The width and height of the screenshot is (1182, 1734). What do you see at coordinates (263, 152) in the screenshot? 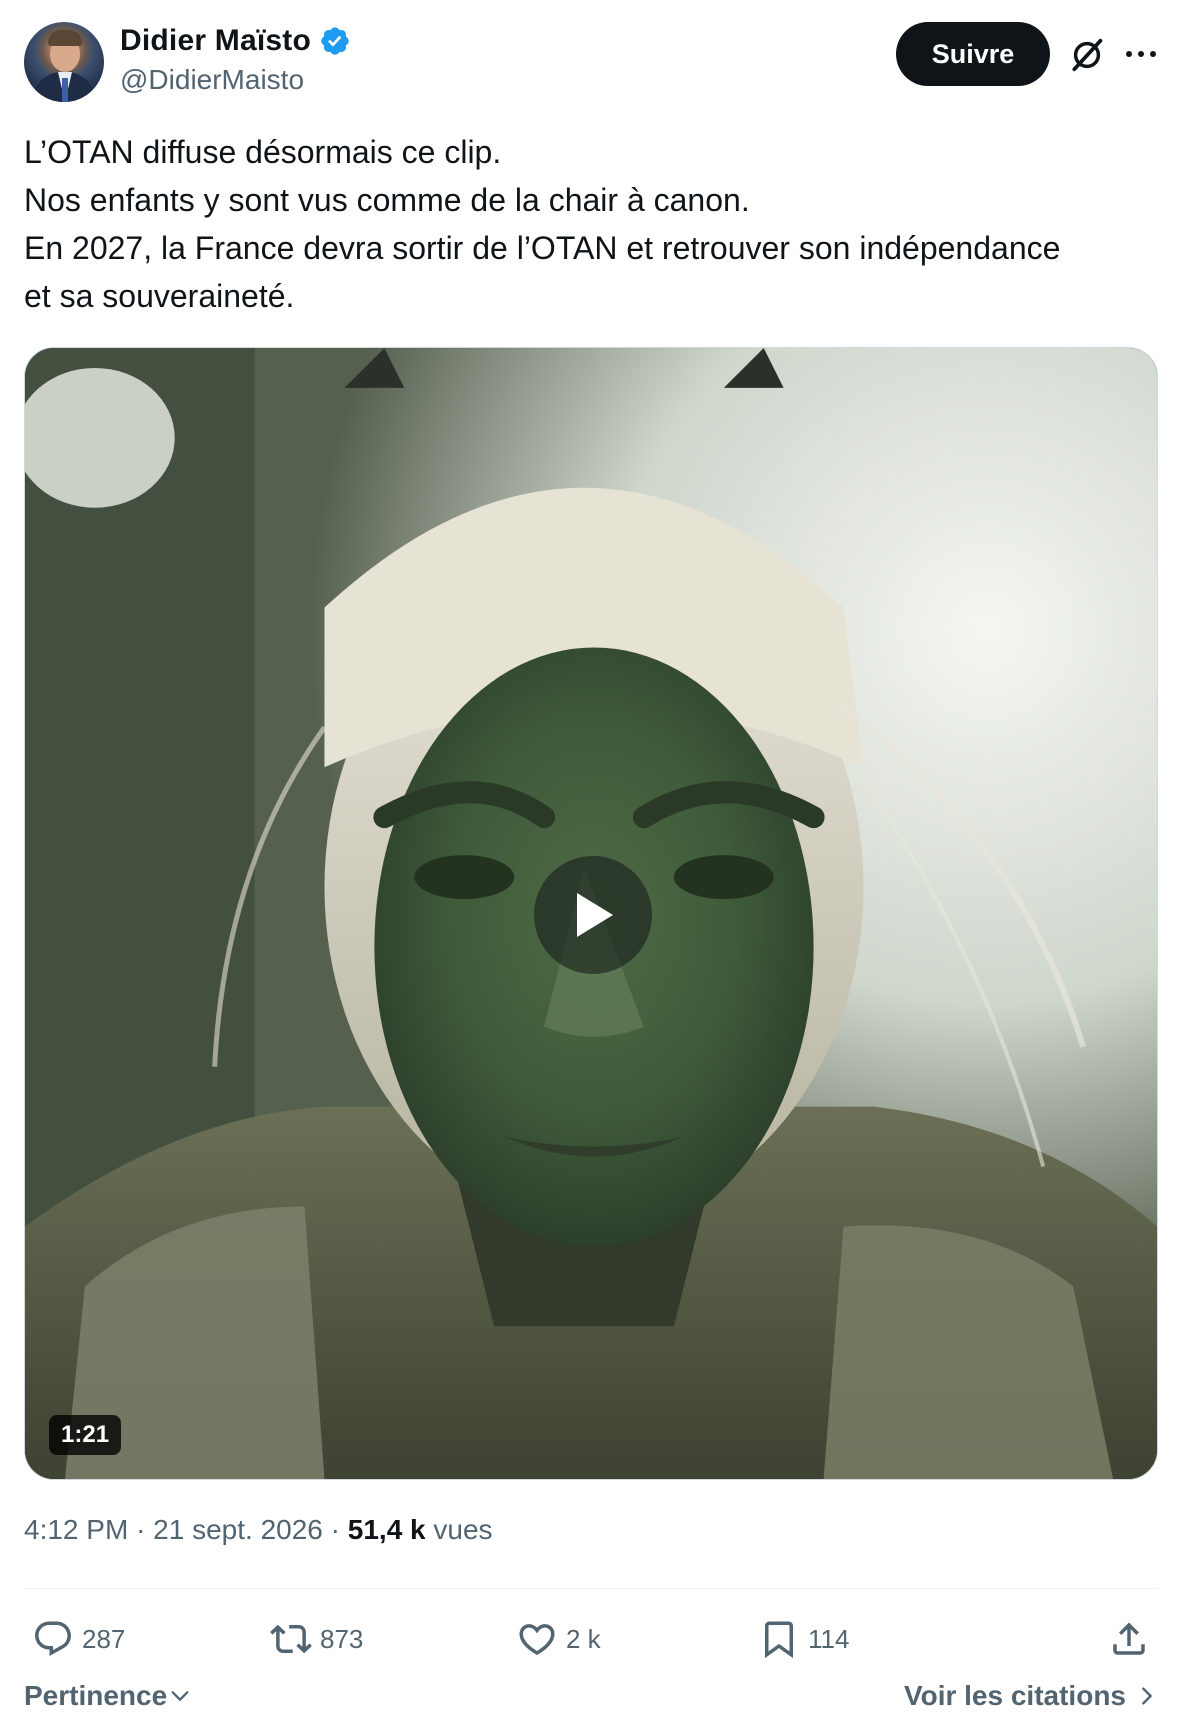
I see `tweet-line: L’OTAN diffuse désormais ce clip.` at bounding box center [263, 152].